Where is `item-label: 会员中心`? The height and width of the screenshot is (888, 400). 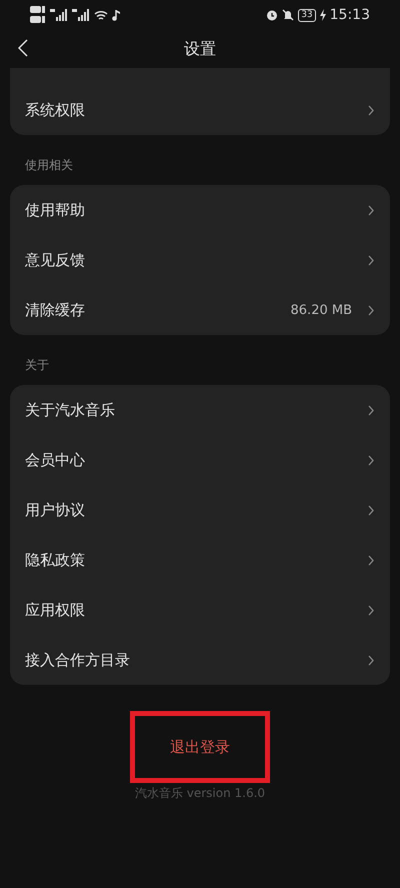
item-label: 会员中心 is located at coordinates (55, 460).